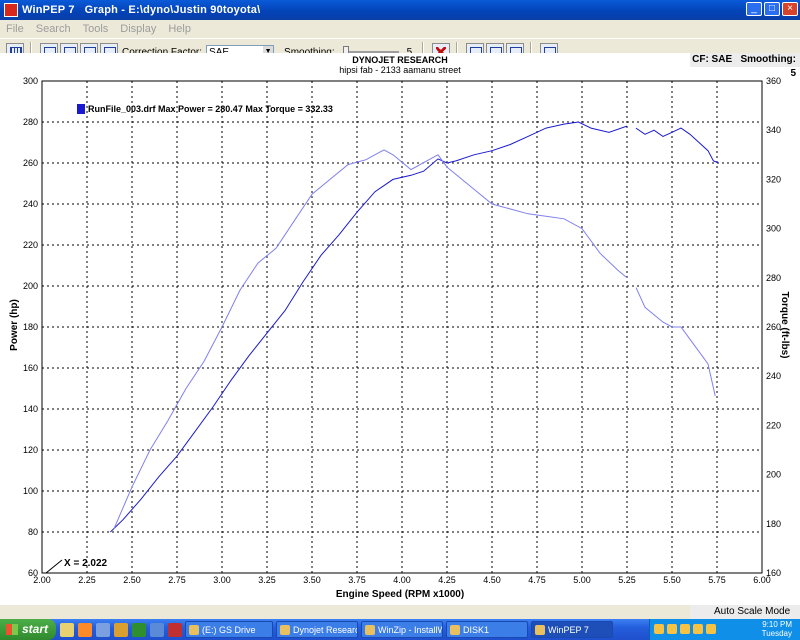 Image resolution: width=800 pixels, height=640 pixels. What do you see at coordinates (172, 10) in the screenshot?
I see `window-title: Graph - E:\dyno\Justin 90toyota\` at bounding box center [172, 10].